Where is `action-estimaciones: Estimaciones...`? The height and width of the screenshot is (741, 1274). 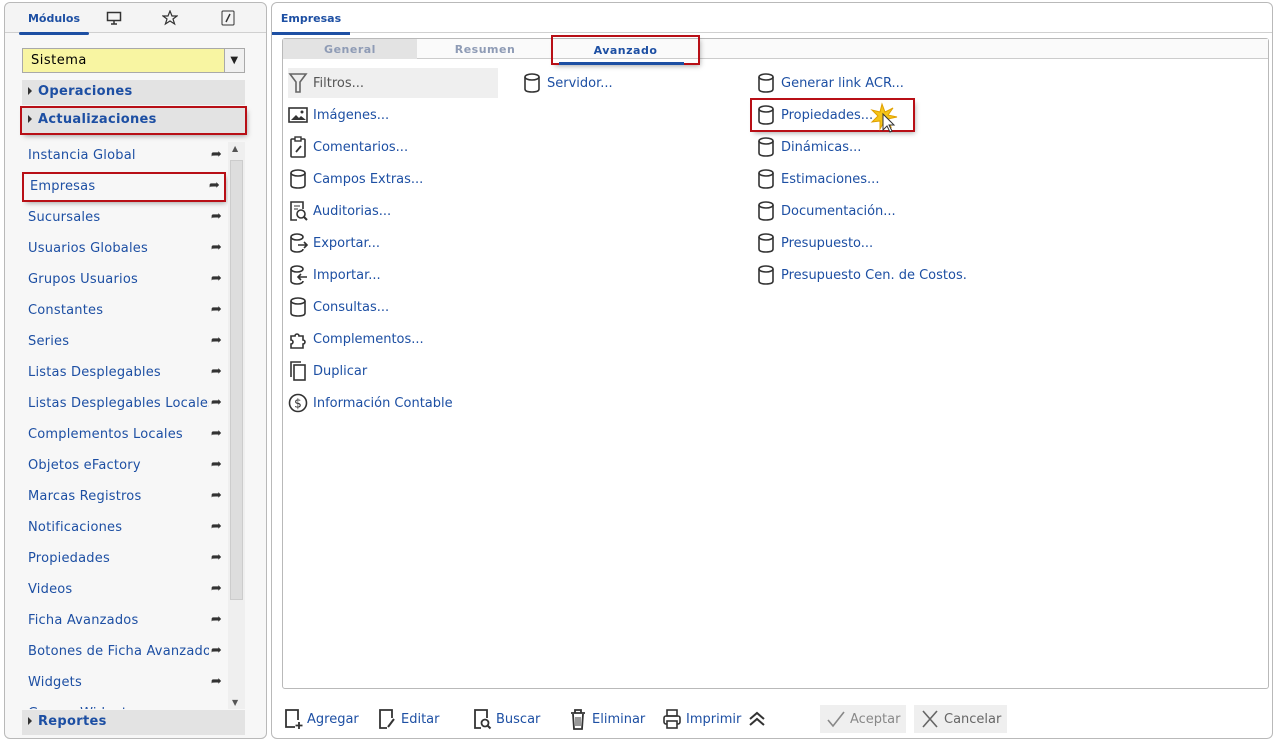
action-estimaciones: Estimaciones... is located at coordinates (817, 179).